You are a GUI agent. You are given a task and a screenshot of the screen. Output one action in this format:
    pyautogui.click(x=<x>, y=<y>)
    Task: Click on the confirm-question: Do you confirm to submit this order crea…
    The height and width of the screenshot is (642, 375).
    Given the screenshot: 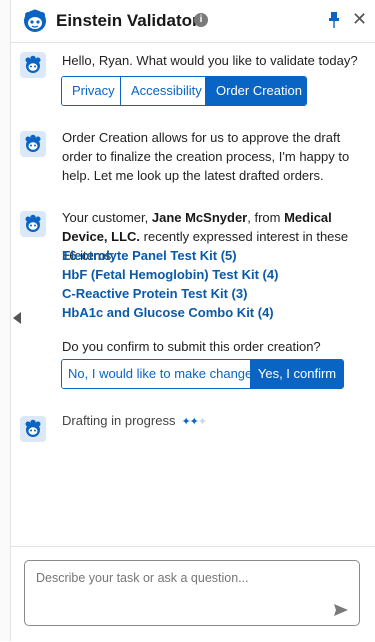 What is the action you would take?
    pyautogui.click(x=191, y=346)
    